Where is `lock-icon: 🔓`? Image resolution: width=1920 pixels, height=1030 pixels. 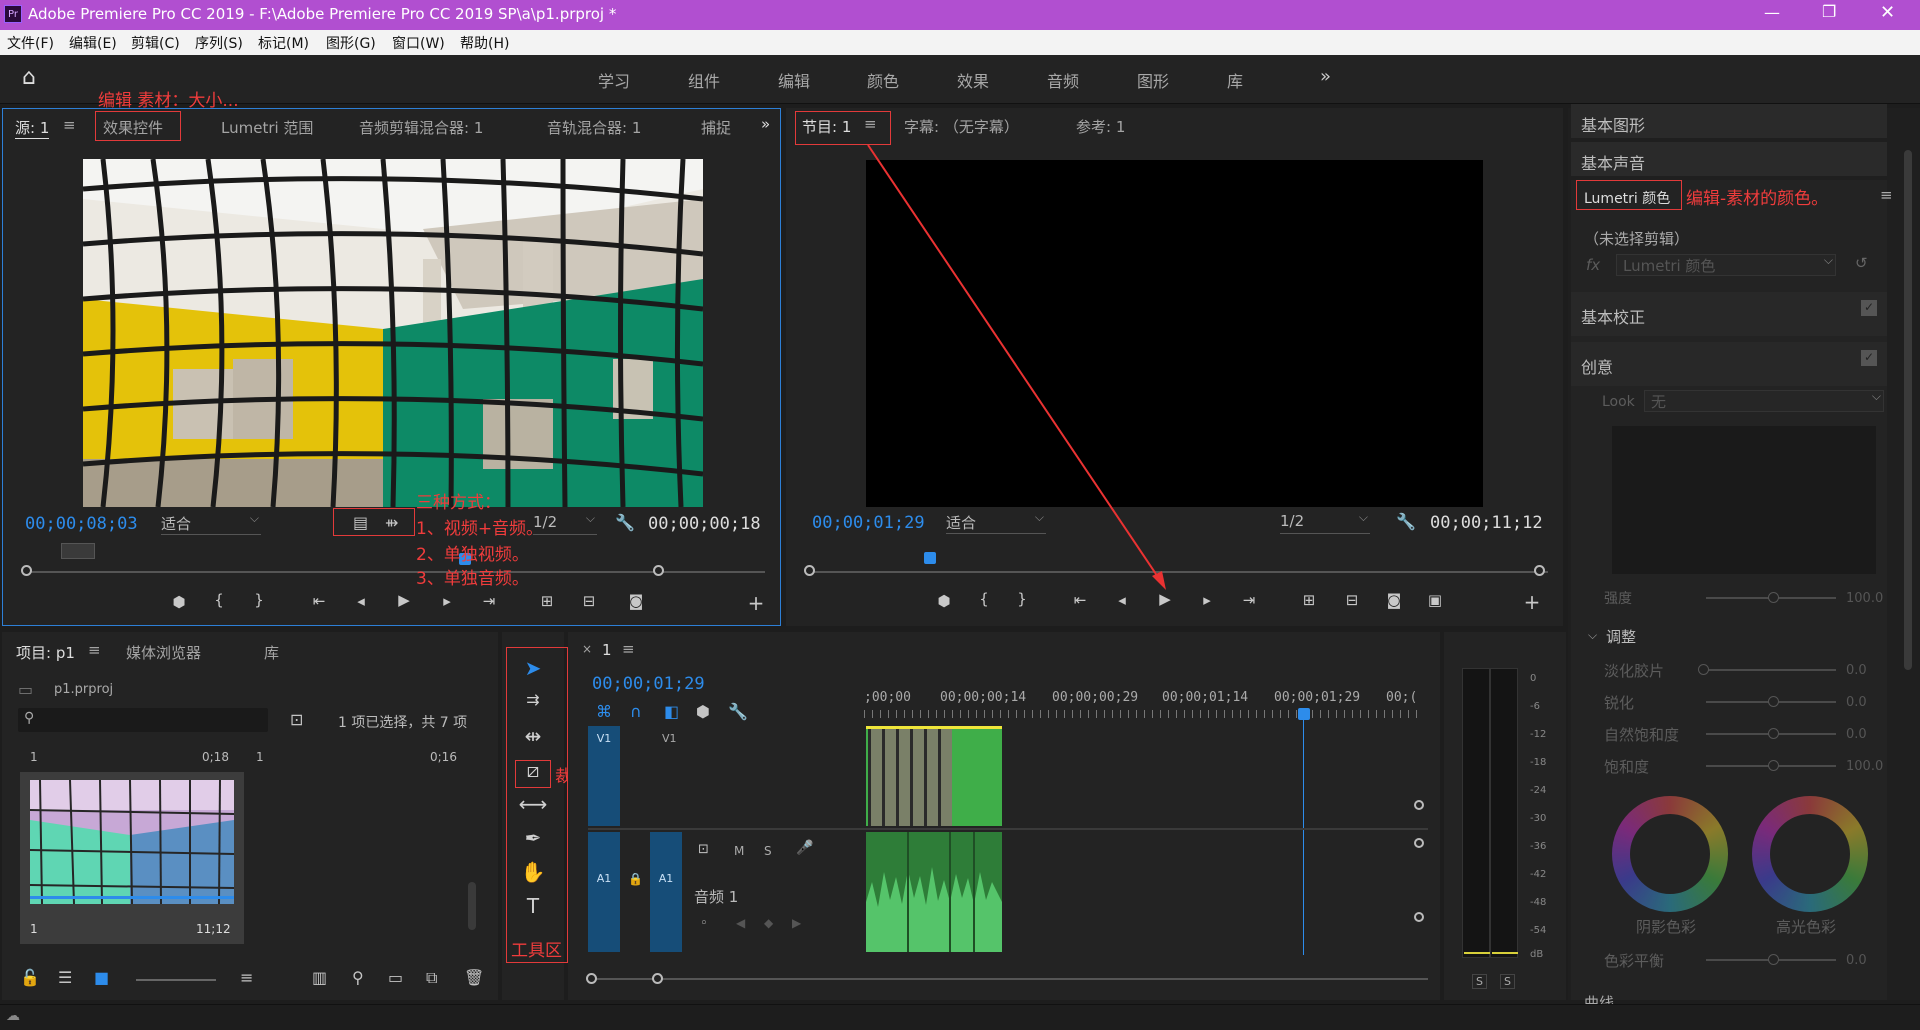
lock-icon: 🔓 is located at coordinates (30, 977).